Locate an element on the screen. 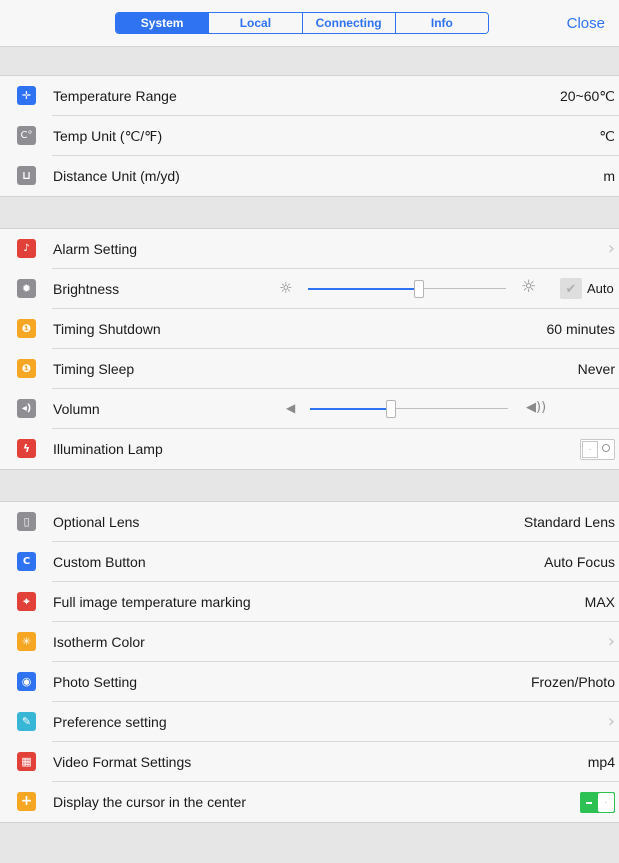 The image size is (619, 863). sun-large-icon: ☼ is located at coordinates (529, 287).